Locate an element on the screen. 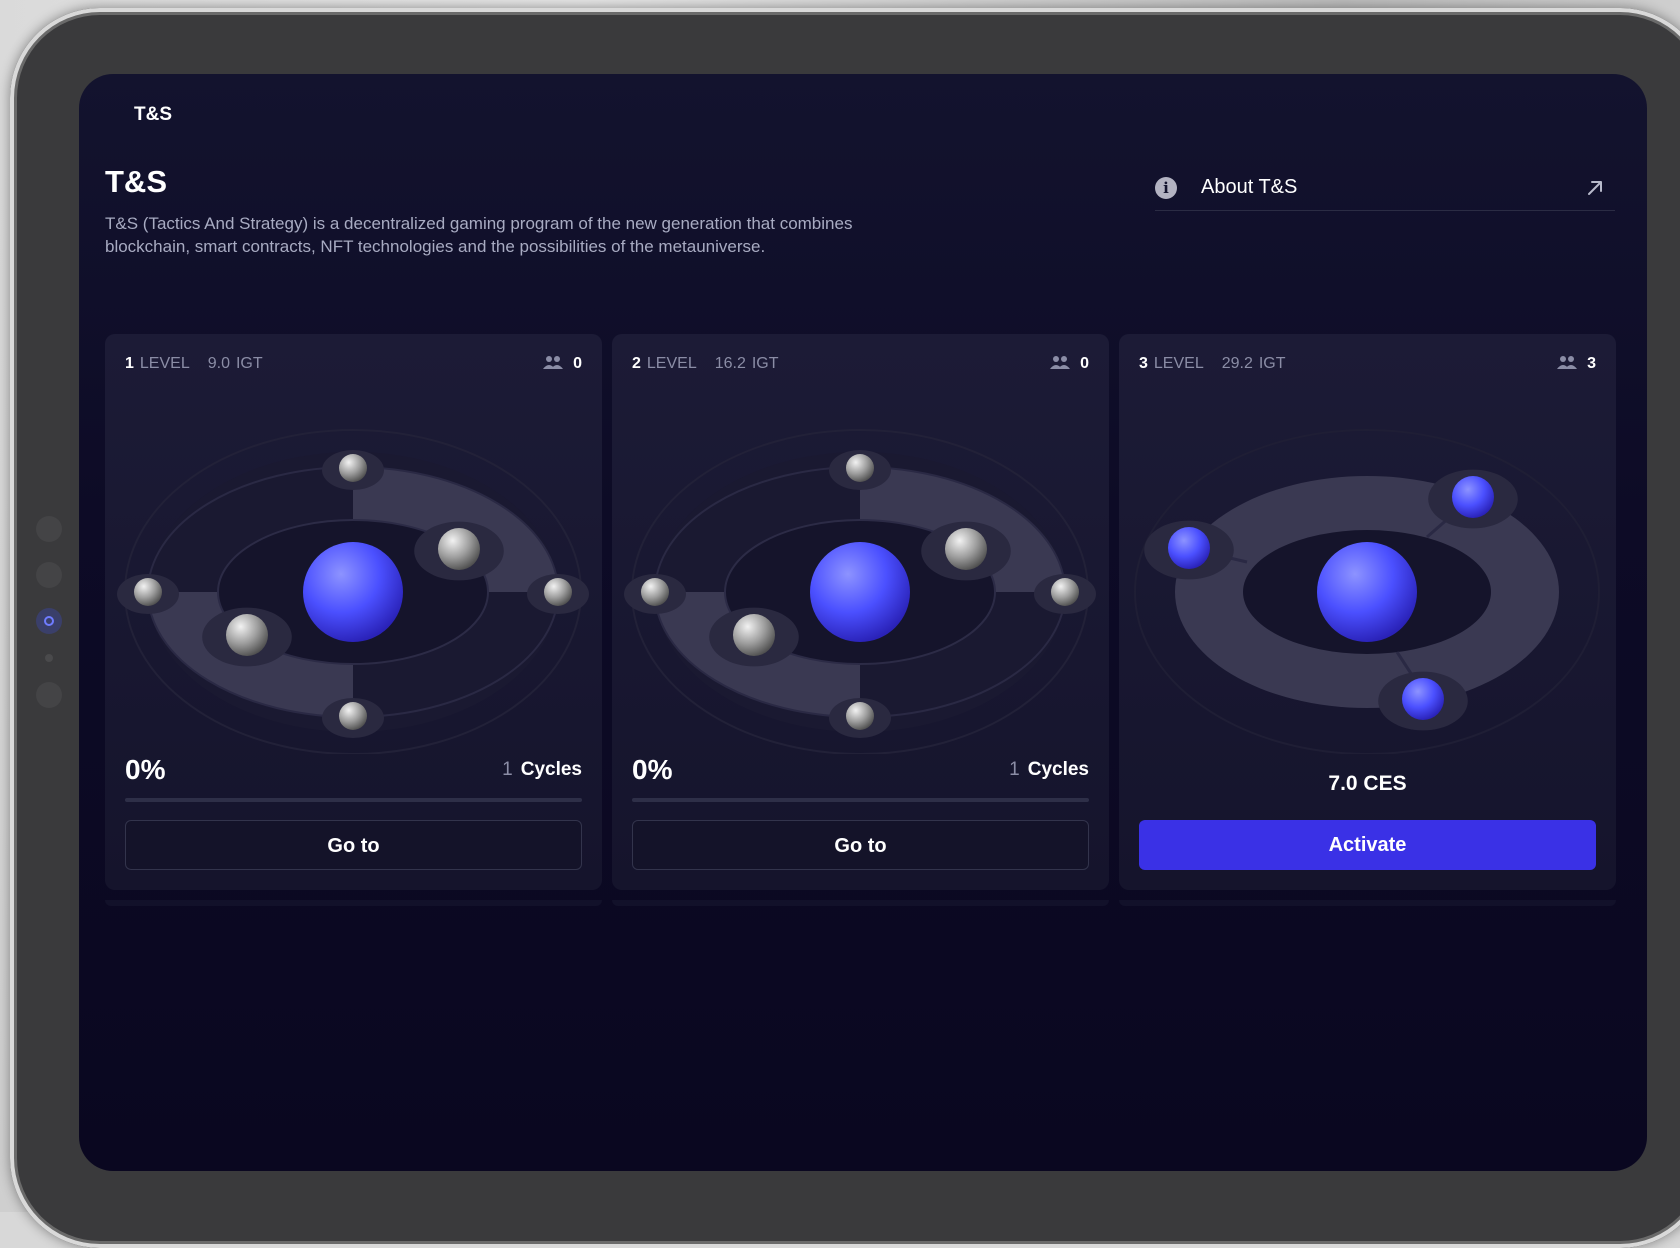  page-title: T&S is located at coordinates (136, 181).